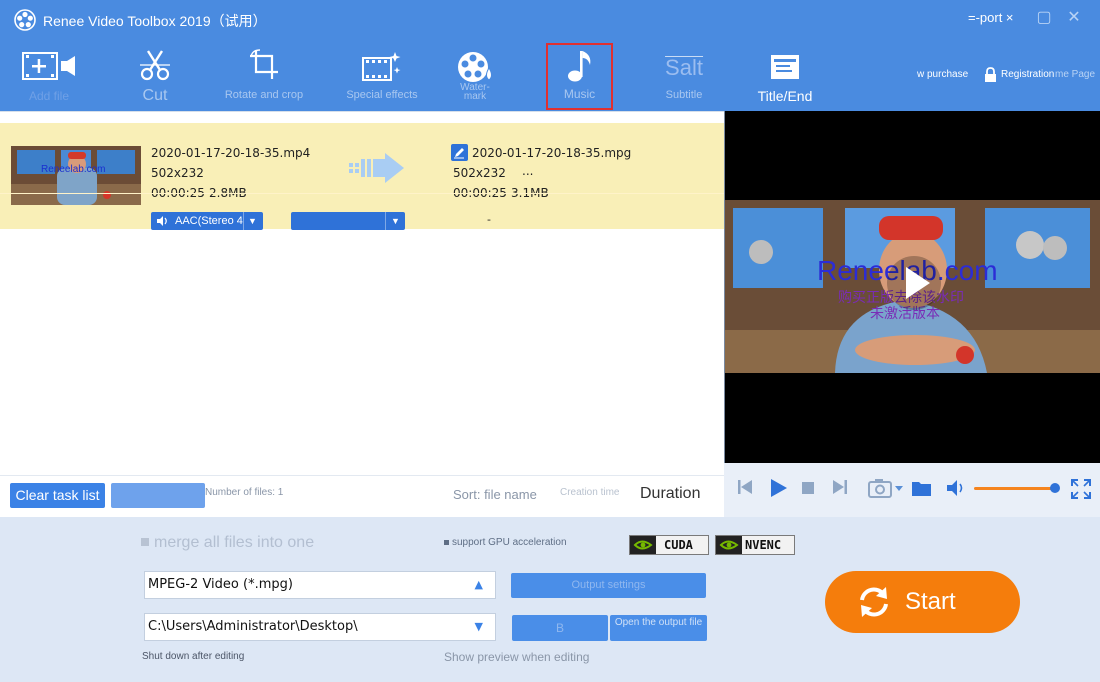 Image resolution: width=1100 pixels, height=682 pixels. I want to click on pencil-icon, so click(459, 153).